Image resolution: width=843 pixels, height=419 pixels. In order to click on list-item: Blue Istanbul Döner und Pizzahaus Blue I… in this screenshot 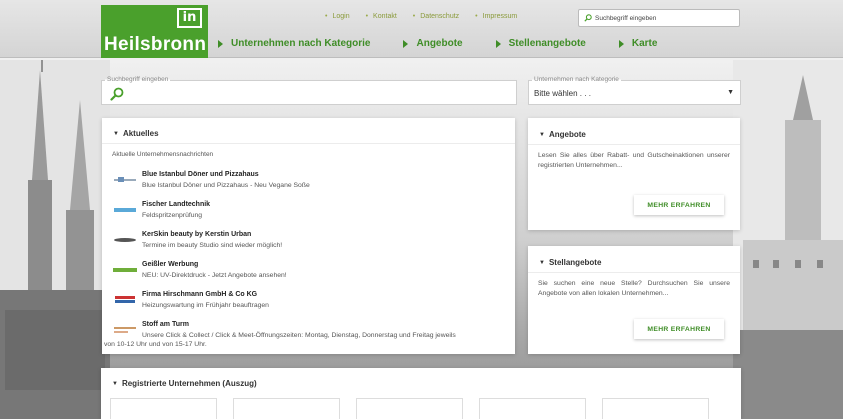, I will do `click(312, 183)`.